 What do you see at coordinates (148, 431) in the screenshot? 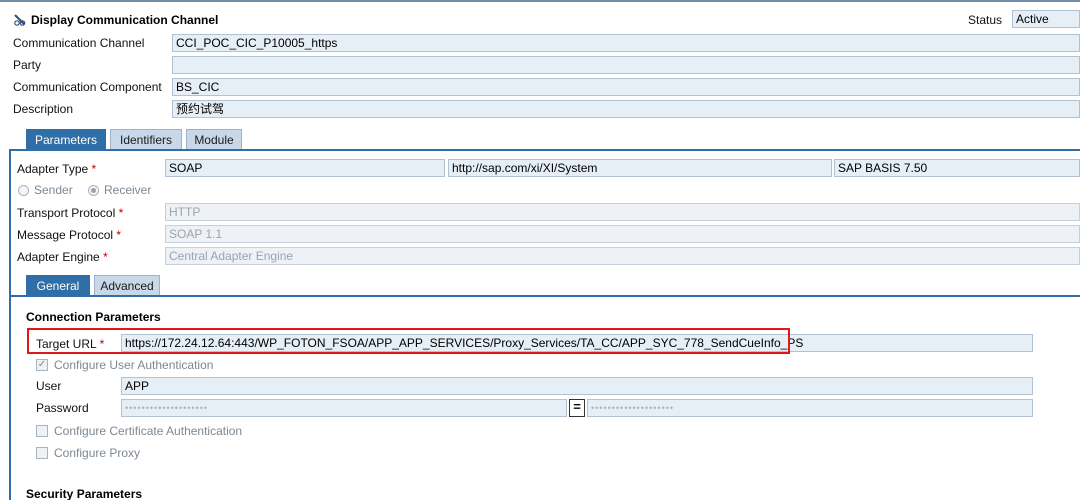
I see `configure-cert-auth-label: Configure Certificate Authentication` at bounding box center [148, 431].